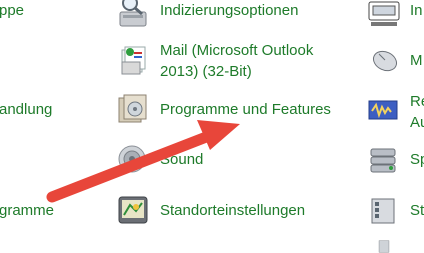 This screenshot has height=253, width=424. I want to click on link-indexing-options: Indizierungsoptionen, so click(229, 10).